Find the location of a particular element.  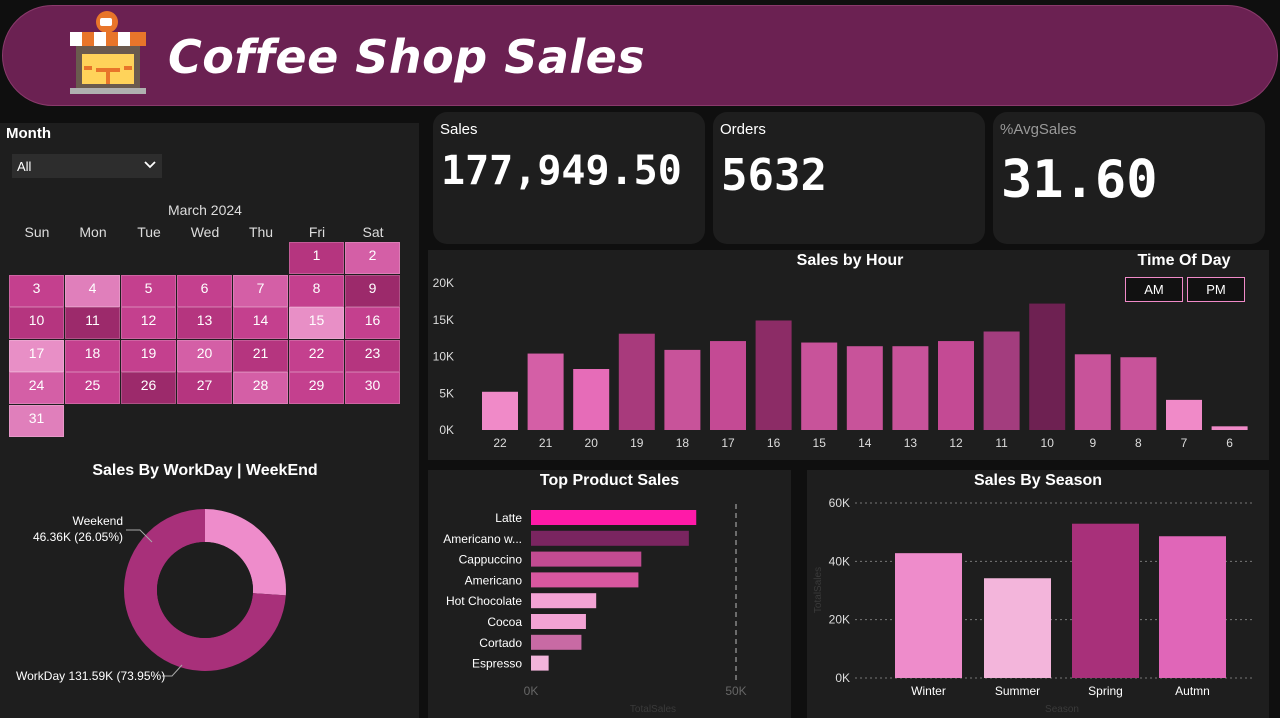

calendar-day-cell: 31 is located at coordinates (36, 421).